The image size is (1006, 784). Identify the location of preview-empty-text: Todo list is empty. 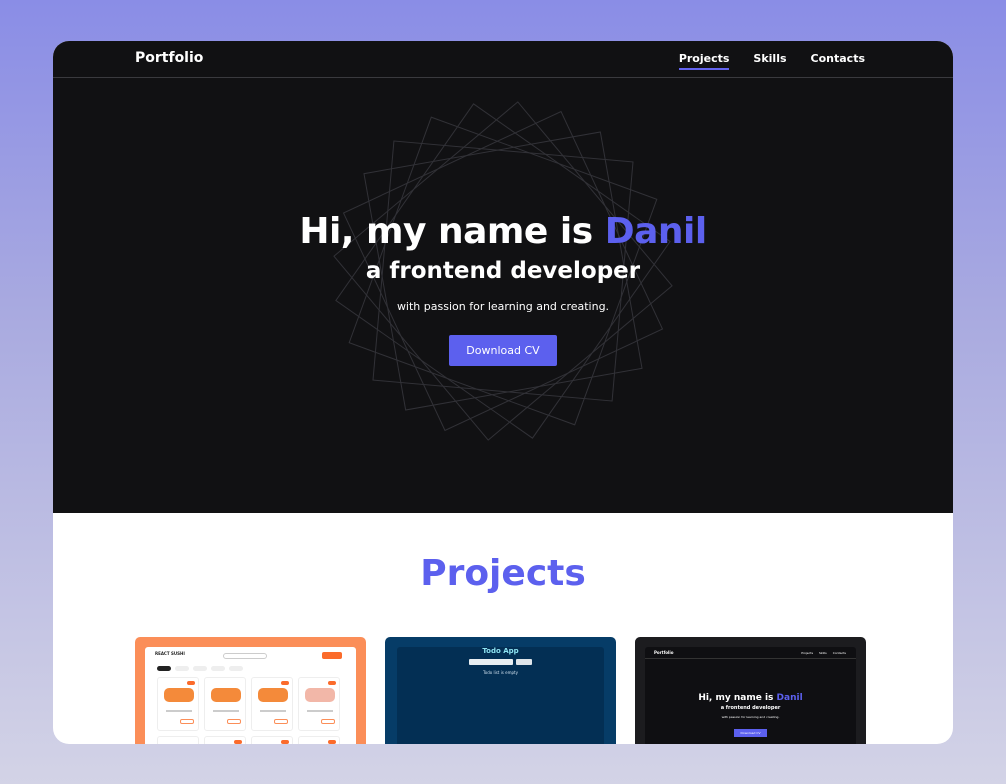
(500, 672).